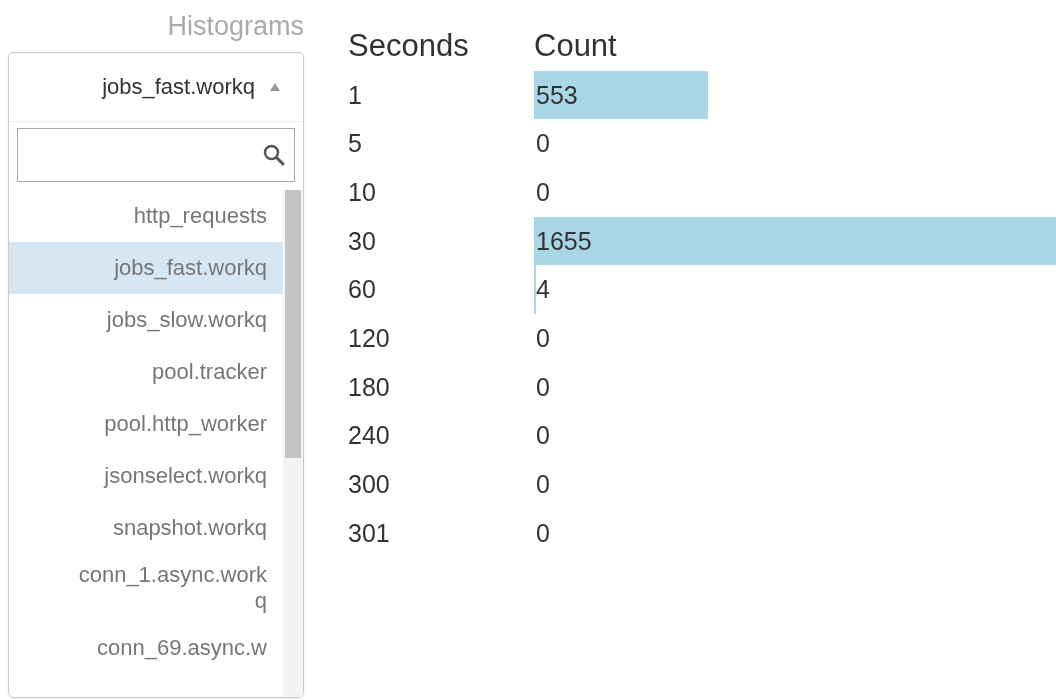 The width and height of the screenshot is (1056, 700). Describe the element at coordinates (576, 46) in the screenshot. I see `column-header: Count` at that location.